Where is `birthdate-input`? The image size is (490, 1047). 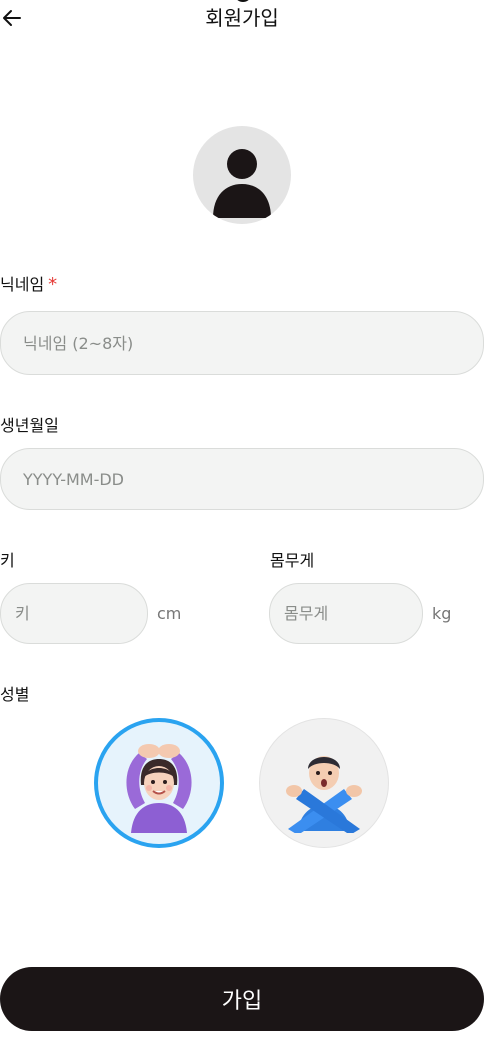
birthdate-input is located at coordinates (242, 479).